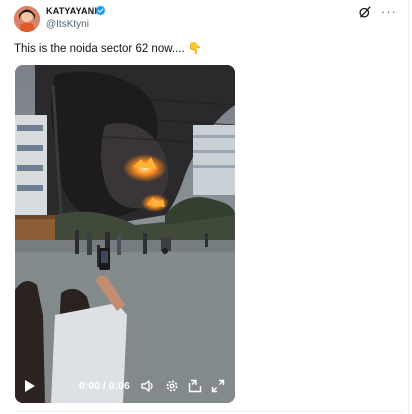 Image resolution: width=412 pixels, height=414 pixels. I want to click on fullscreen-icon, so click(218, 386).